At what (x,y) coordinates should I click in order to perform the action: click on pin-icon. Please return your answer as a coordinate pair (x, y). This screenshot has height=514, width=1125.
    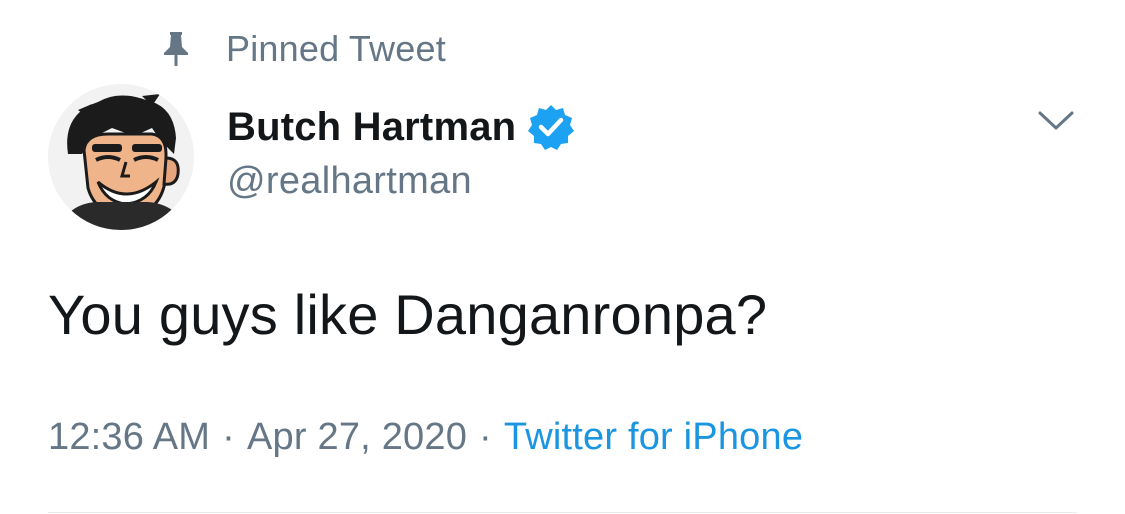
    Looking at the image, I should click on (176, 49).